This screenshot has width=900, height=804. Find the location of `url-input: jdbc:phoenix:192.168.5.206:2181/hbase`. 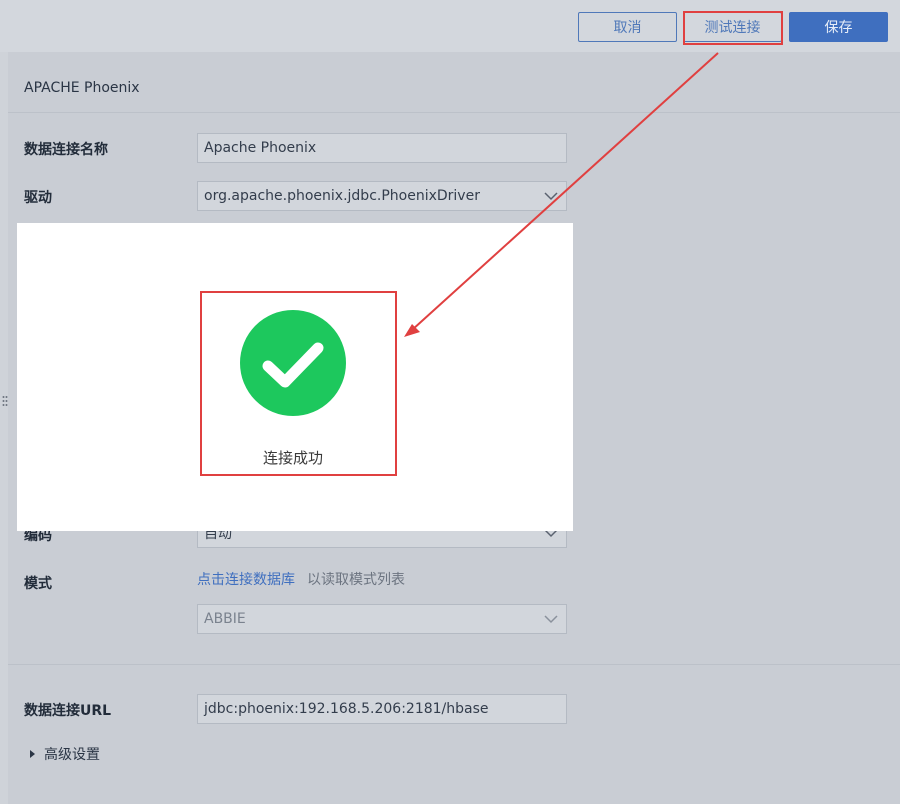

url-input: jdbc:phoenix:192.168.5.206:2181/hbase is located at coordinates (382, 709).